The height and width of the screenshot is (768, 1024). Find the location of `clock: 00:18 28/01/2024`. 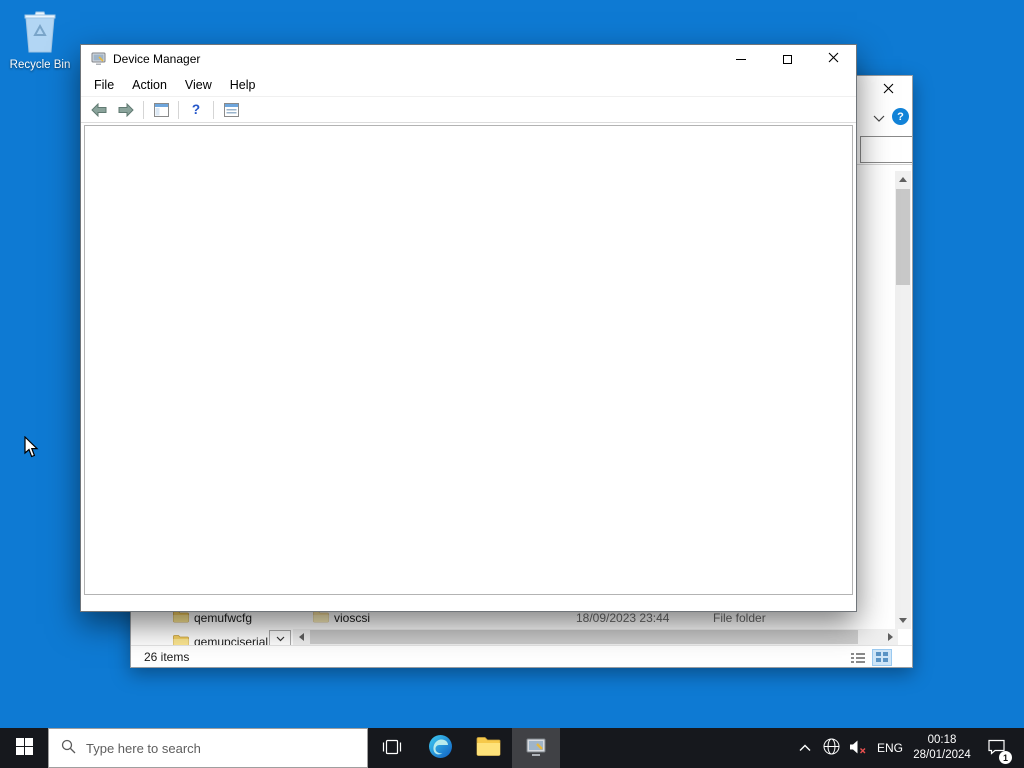

clock: 00:18 28/01/2024 is located at coordinates (942, 748).